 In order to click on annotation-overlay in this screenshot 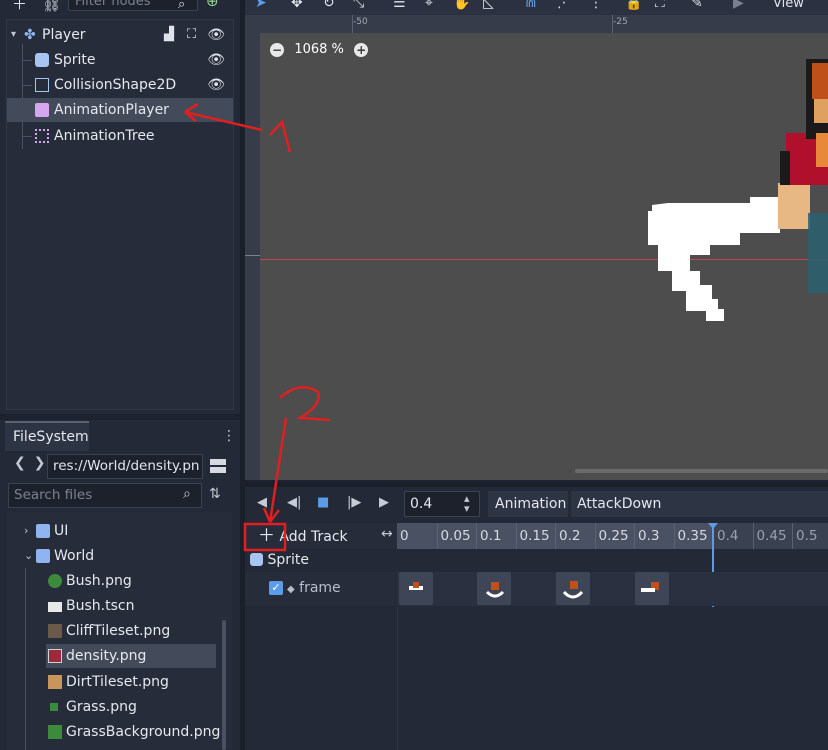, I will do `click(257, 327)`.